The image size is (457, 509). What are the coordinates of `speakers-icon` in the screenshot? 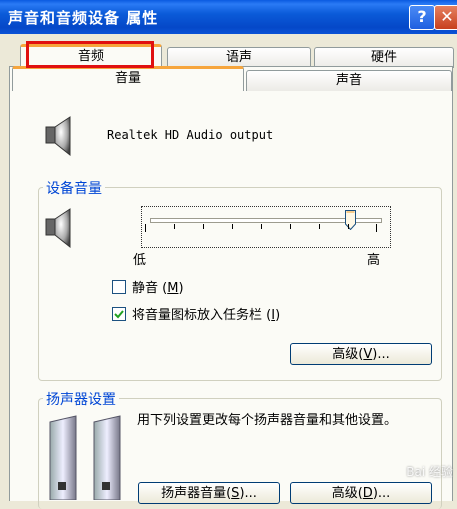 It's located at (88, 458).